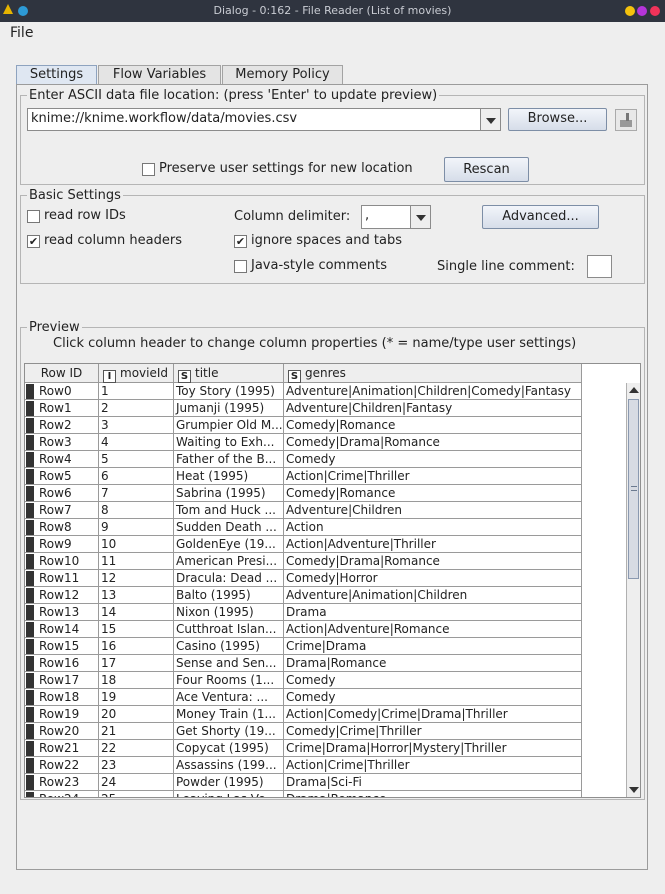 This screenshot has width=665, height=894. Describe the element at coordinates (396, 748) in the screenshot. I see `cell-text: Crime|Drama|Horror|Mystery|Thriller` at that location.